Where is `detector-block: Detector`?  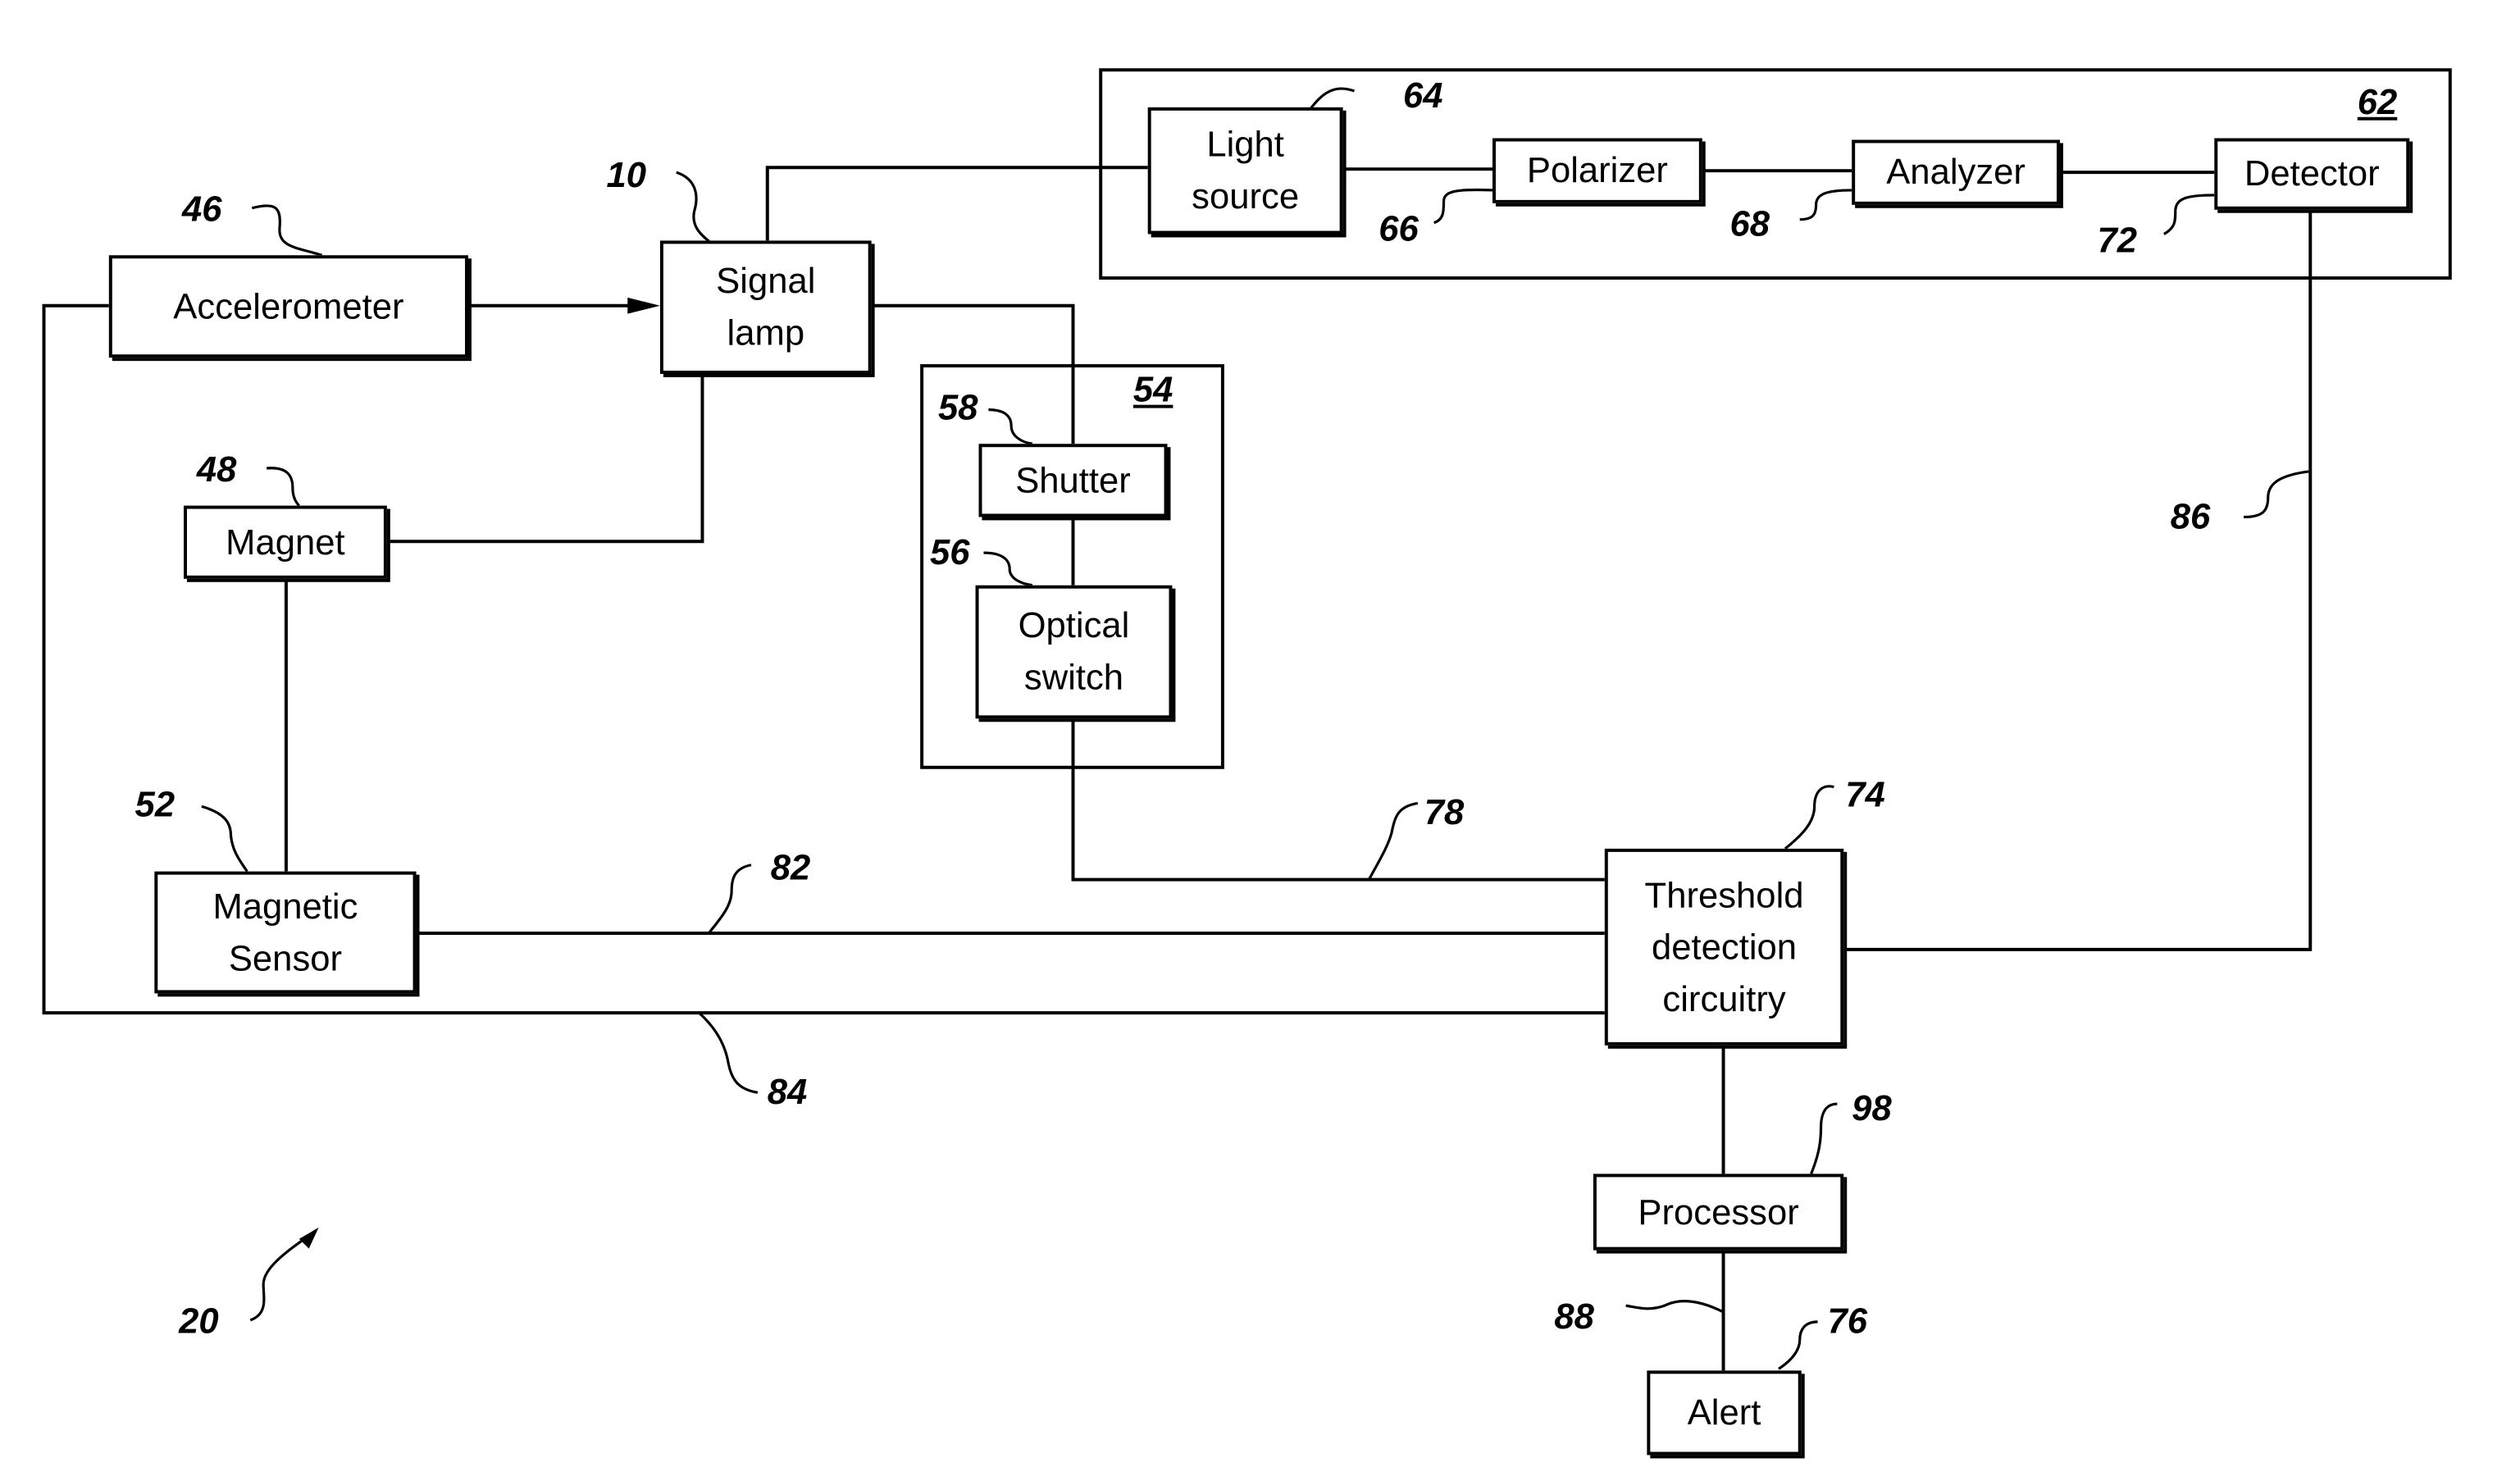
detector-block: Detector is located at coordinates (2312, 174).